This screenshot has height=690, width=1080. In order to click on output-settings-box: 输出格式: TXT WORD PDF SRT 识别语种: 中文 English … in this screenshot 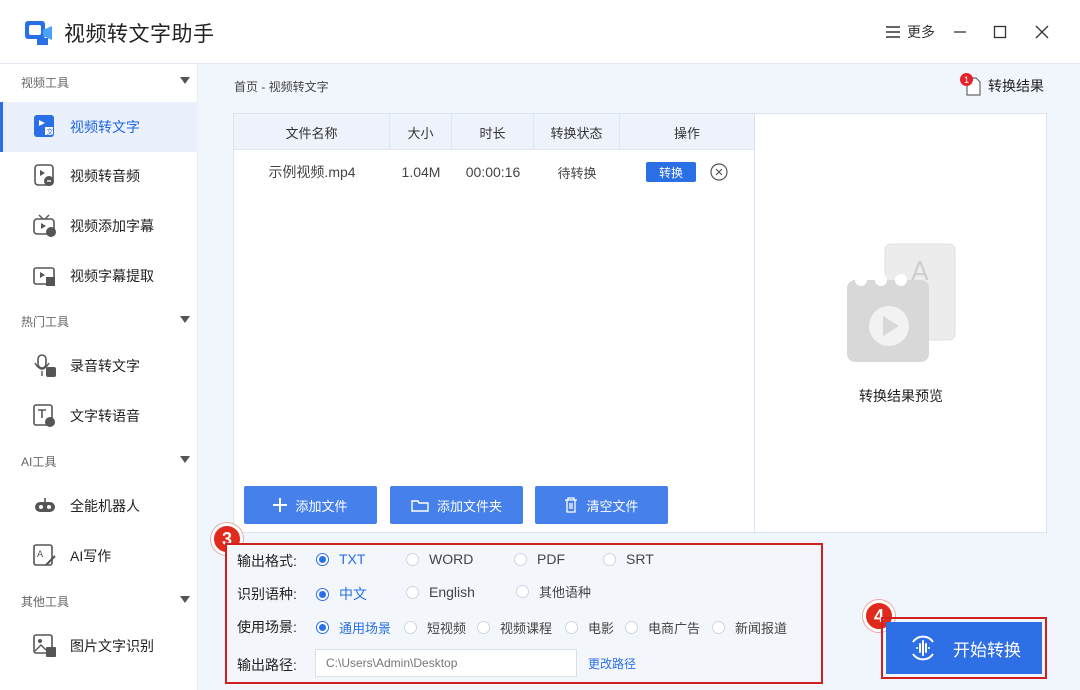, I will do `click(524, 613)`.